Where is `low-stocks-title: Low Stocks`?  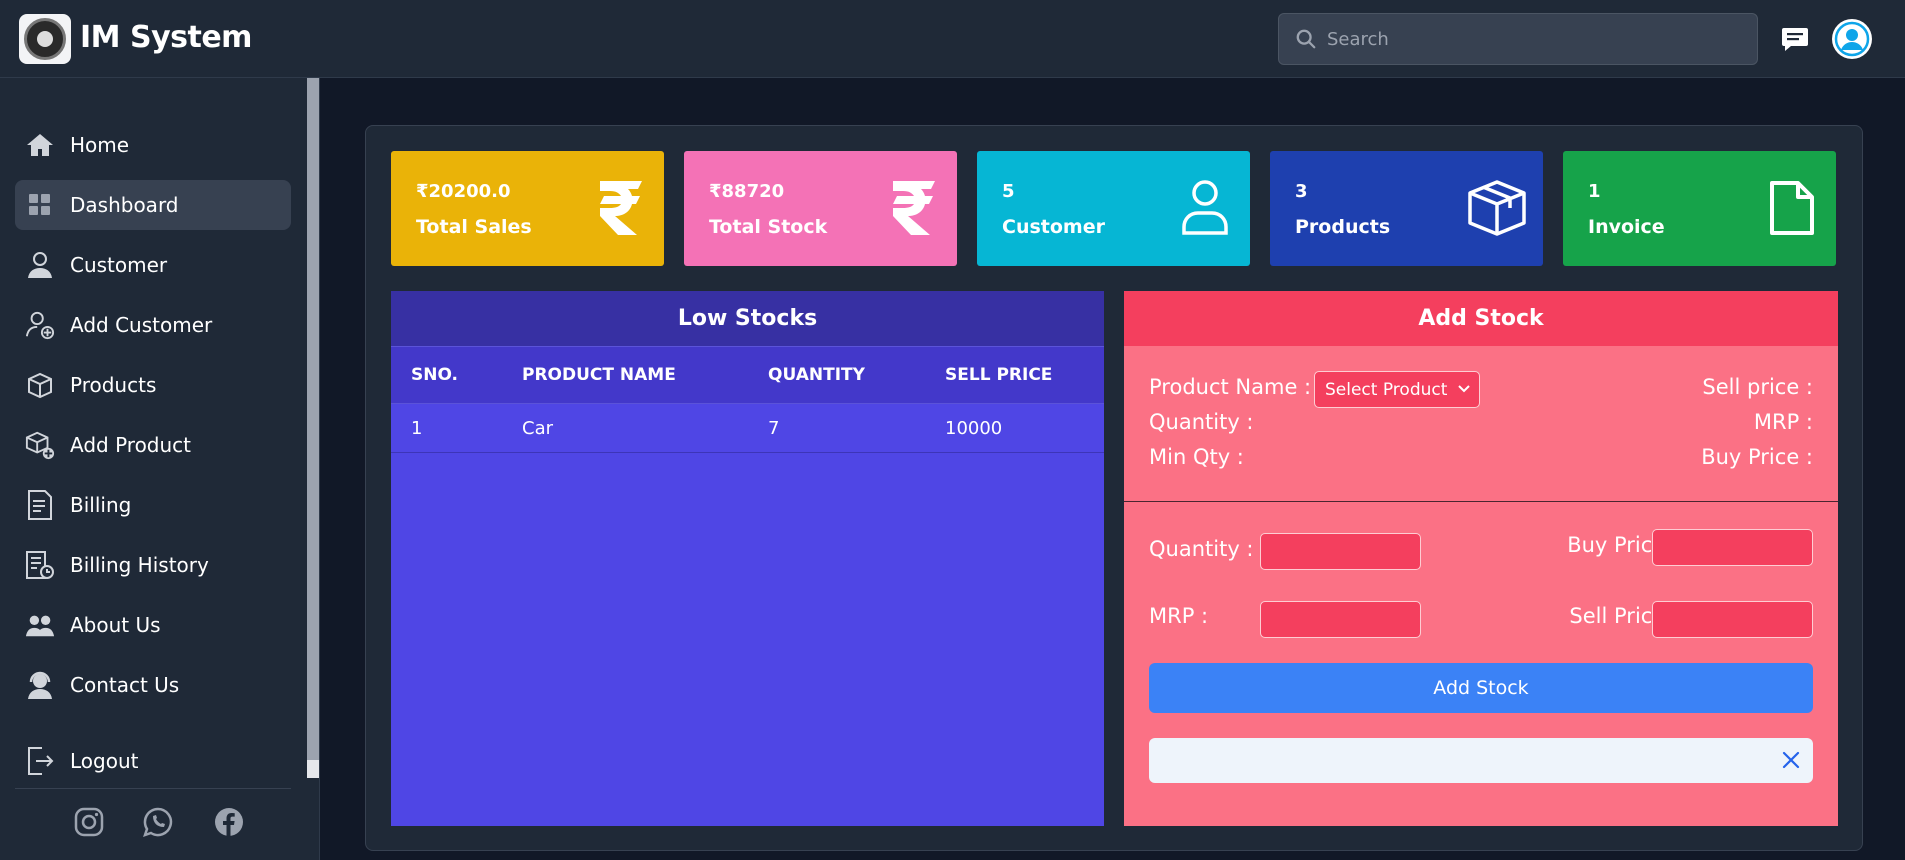 low-stocks-title: Low Stocks is located at coordinates (747, 318).